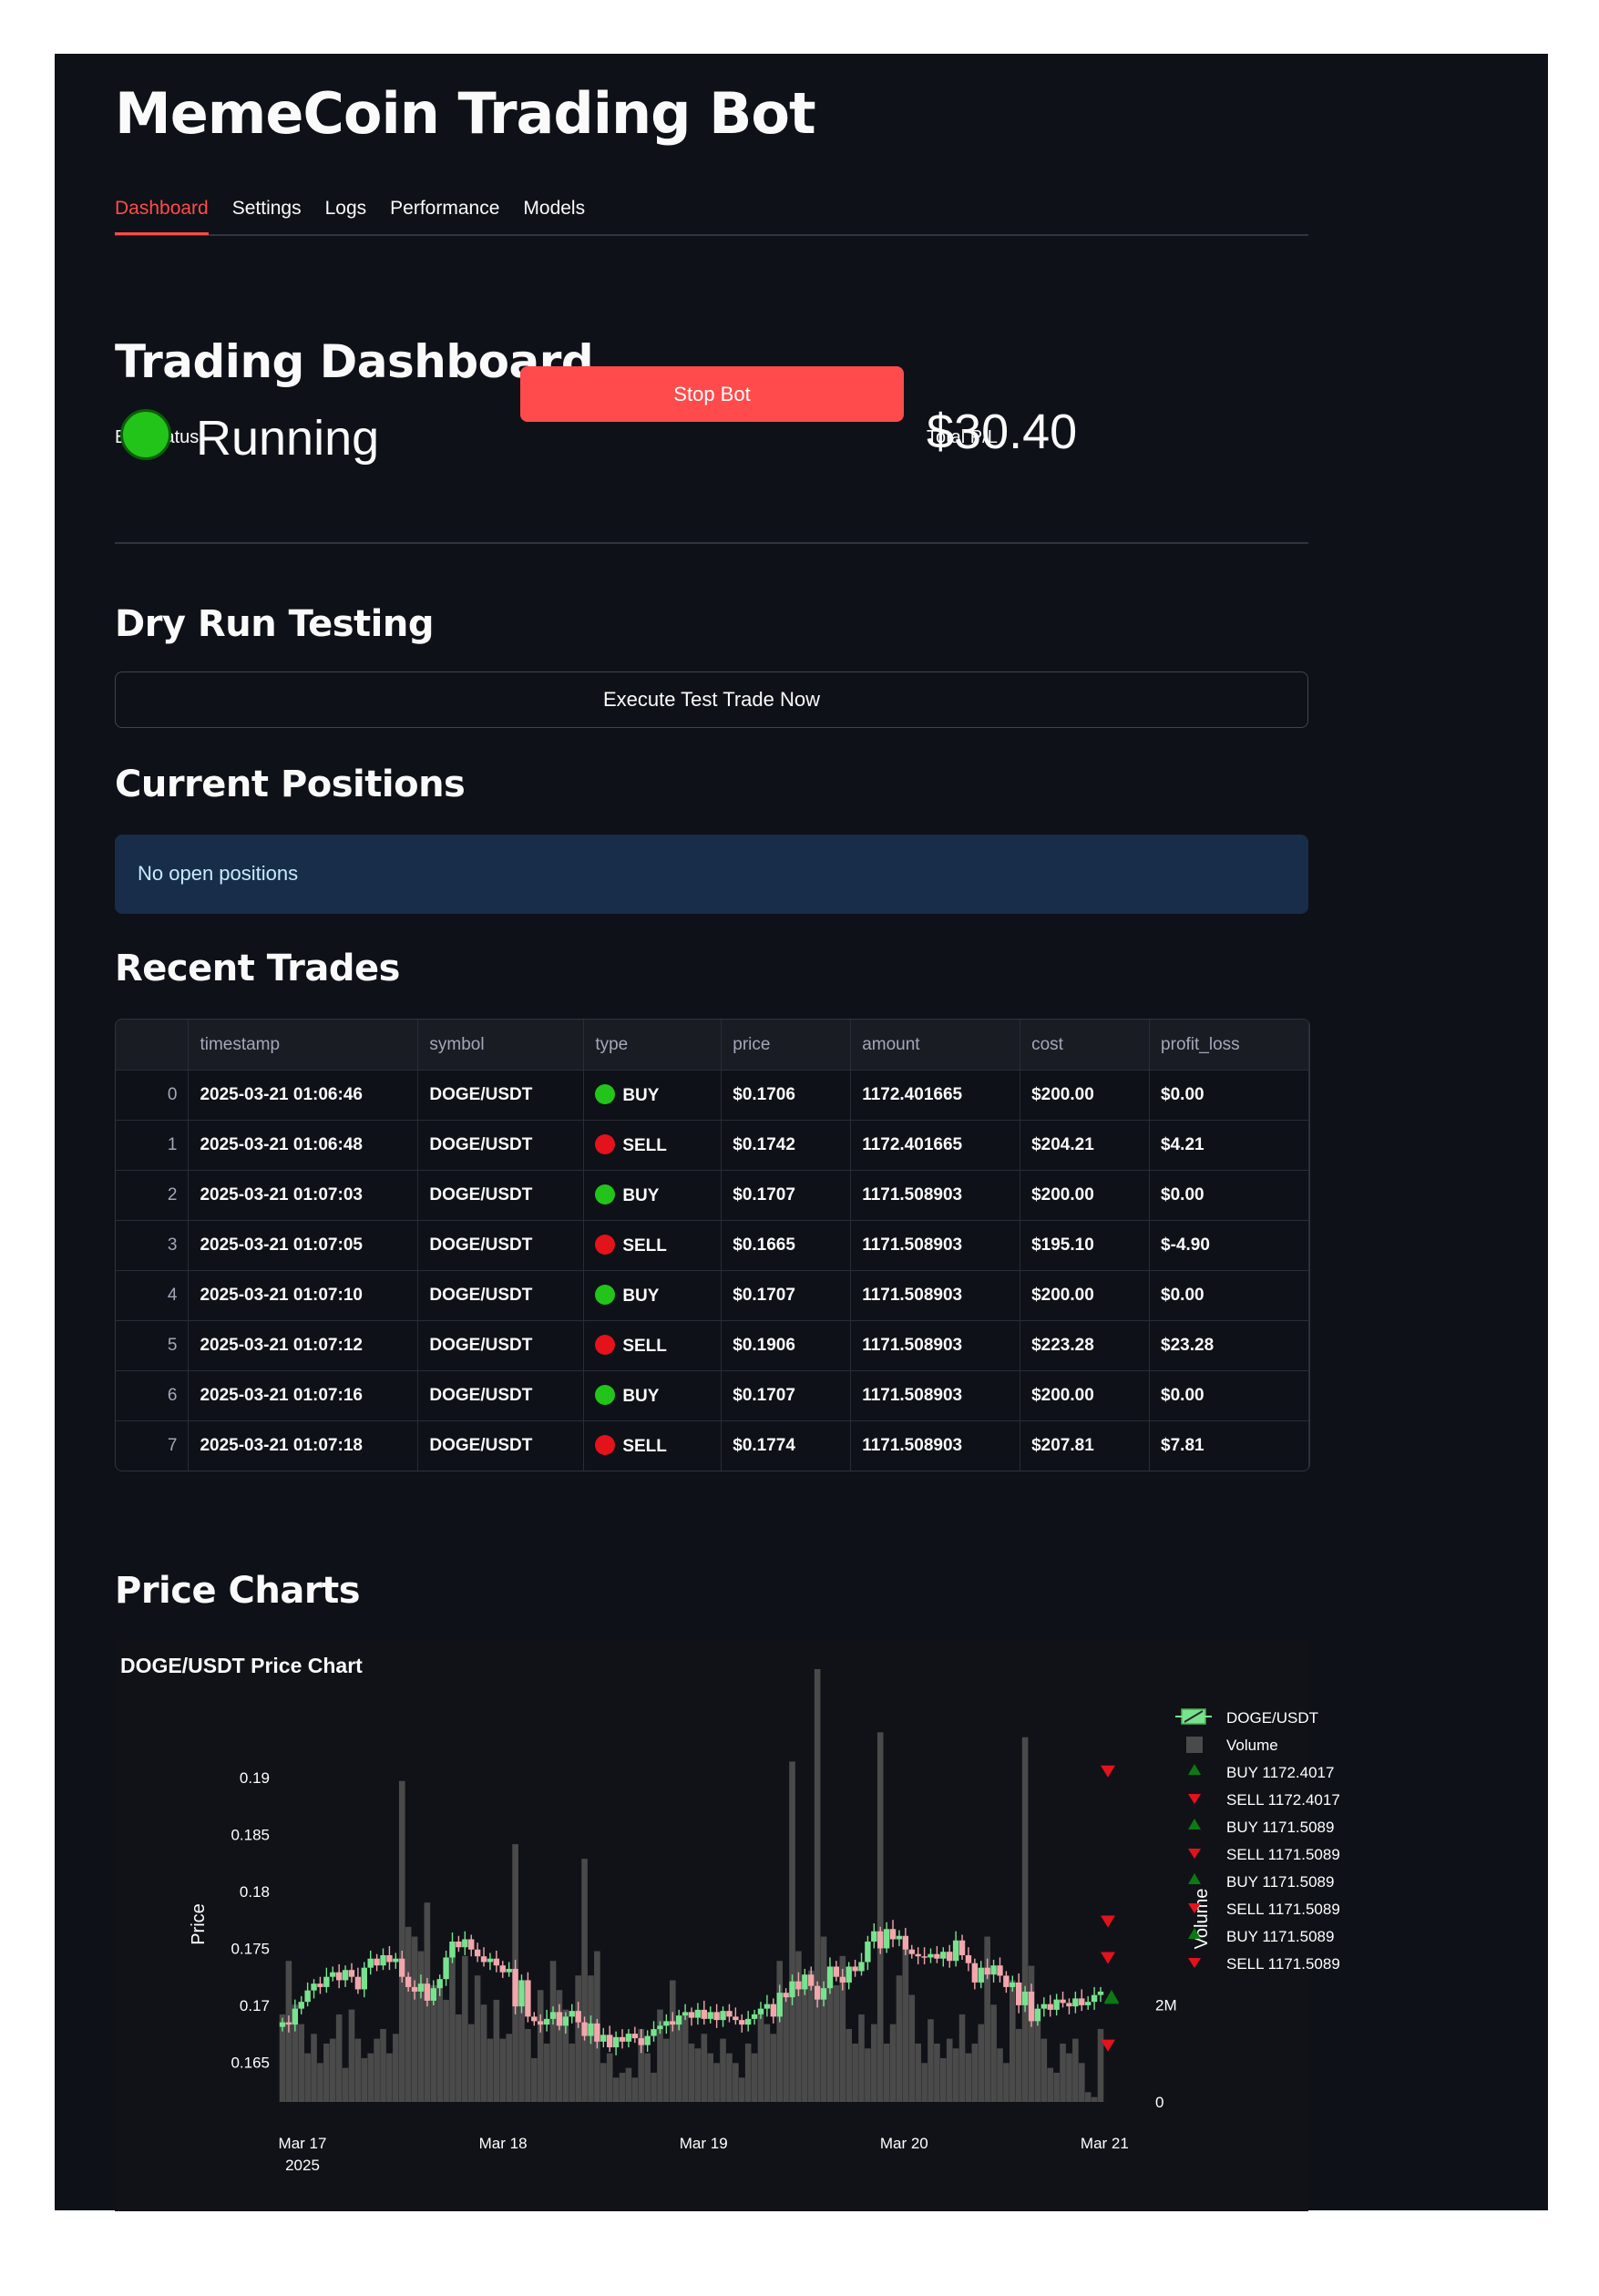  What do you see at coordinates (554, 210) in the screenshot?
I see `tab-models: Models` at bounding box center [554, 210].